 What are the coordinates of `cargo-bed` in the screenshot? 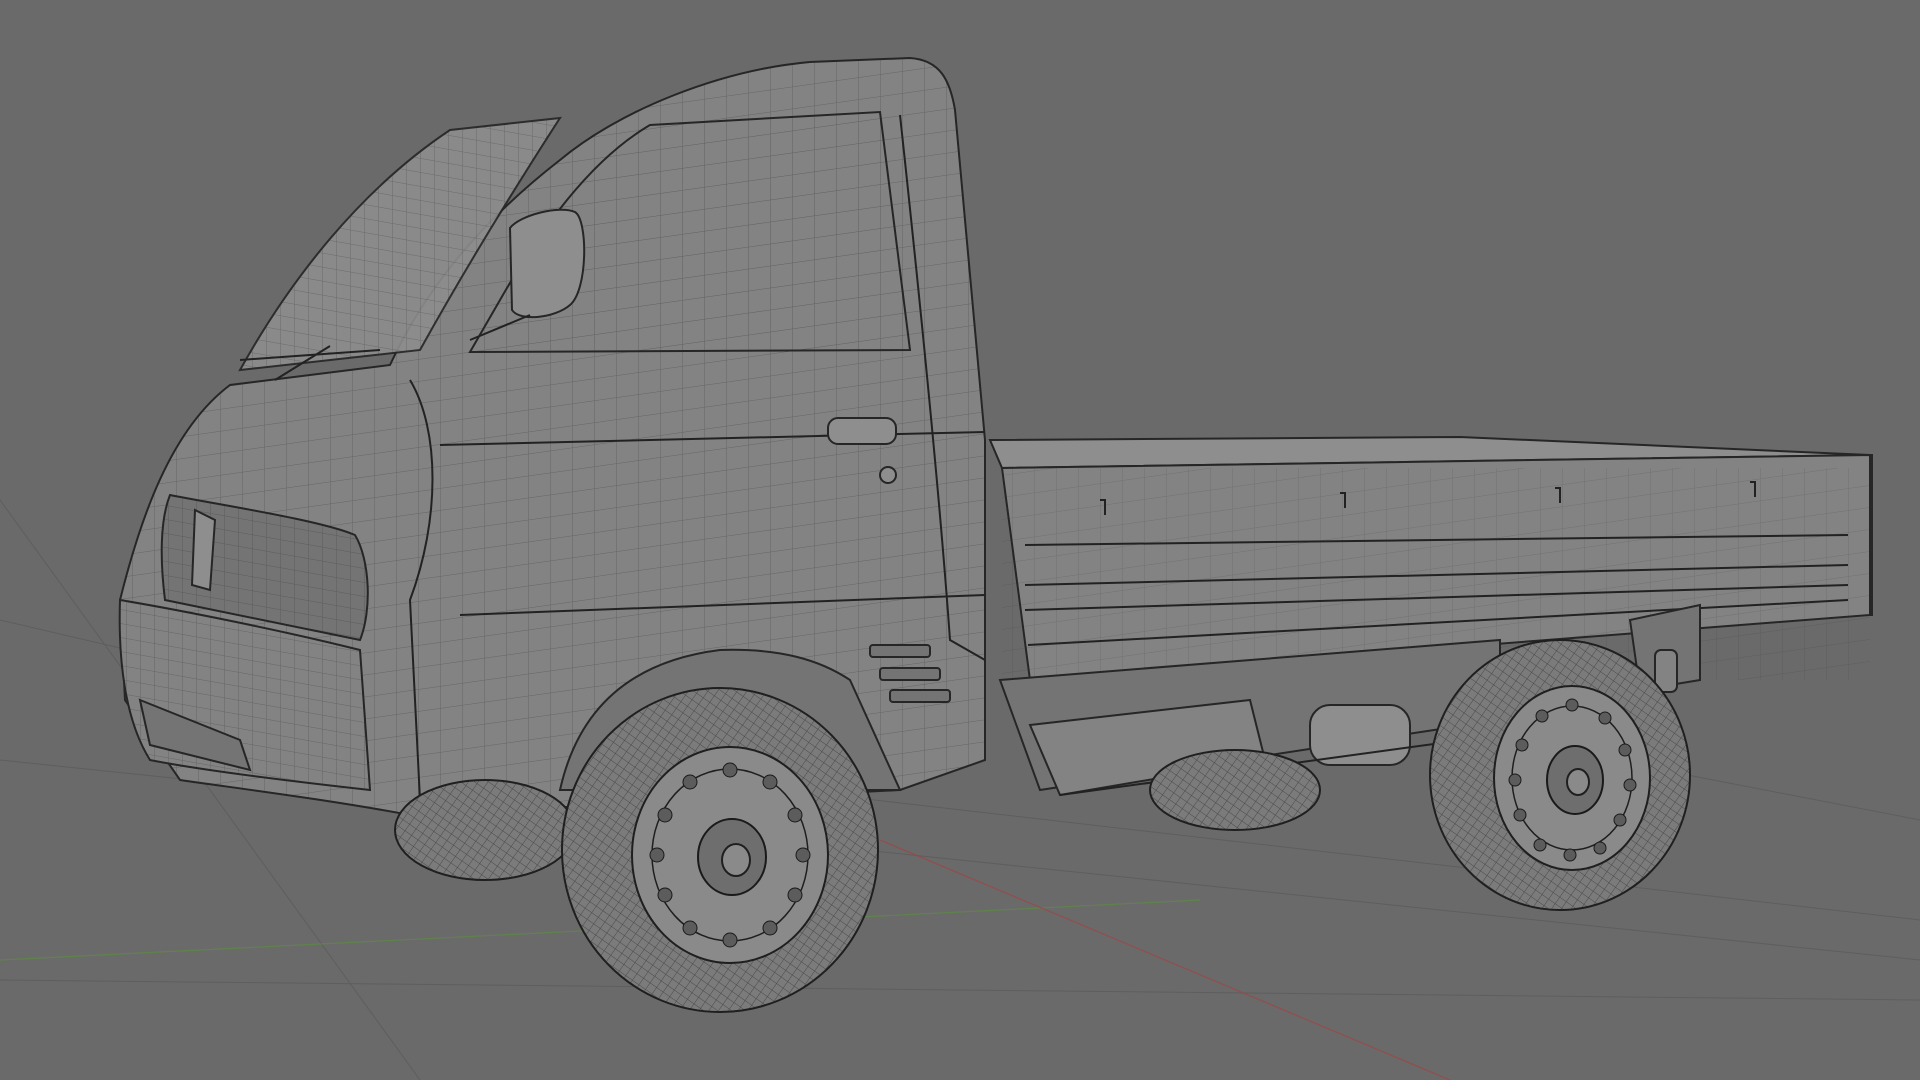 It's located at (1430, 558).